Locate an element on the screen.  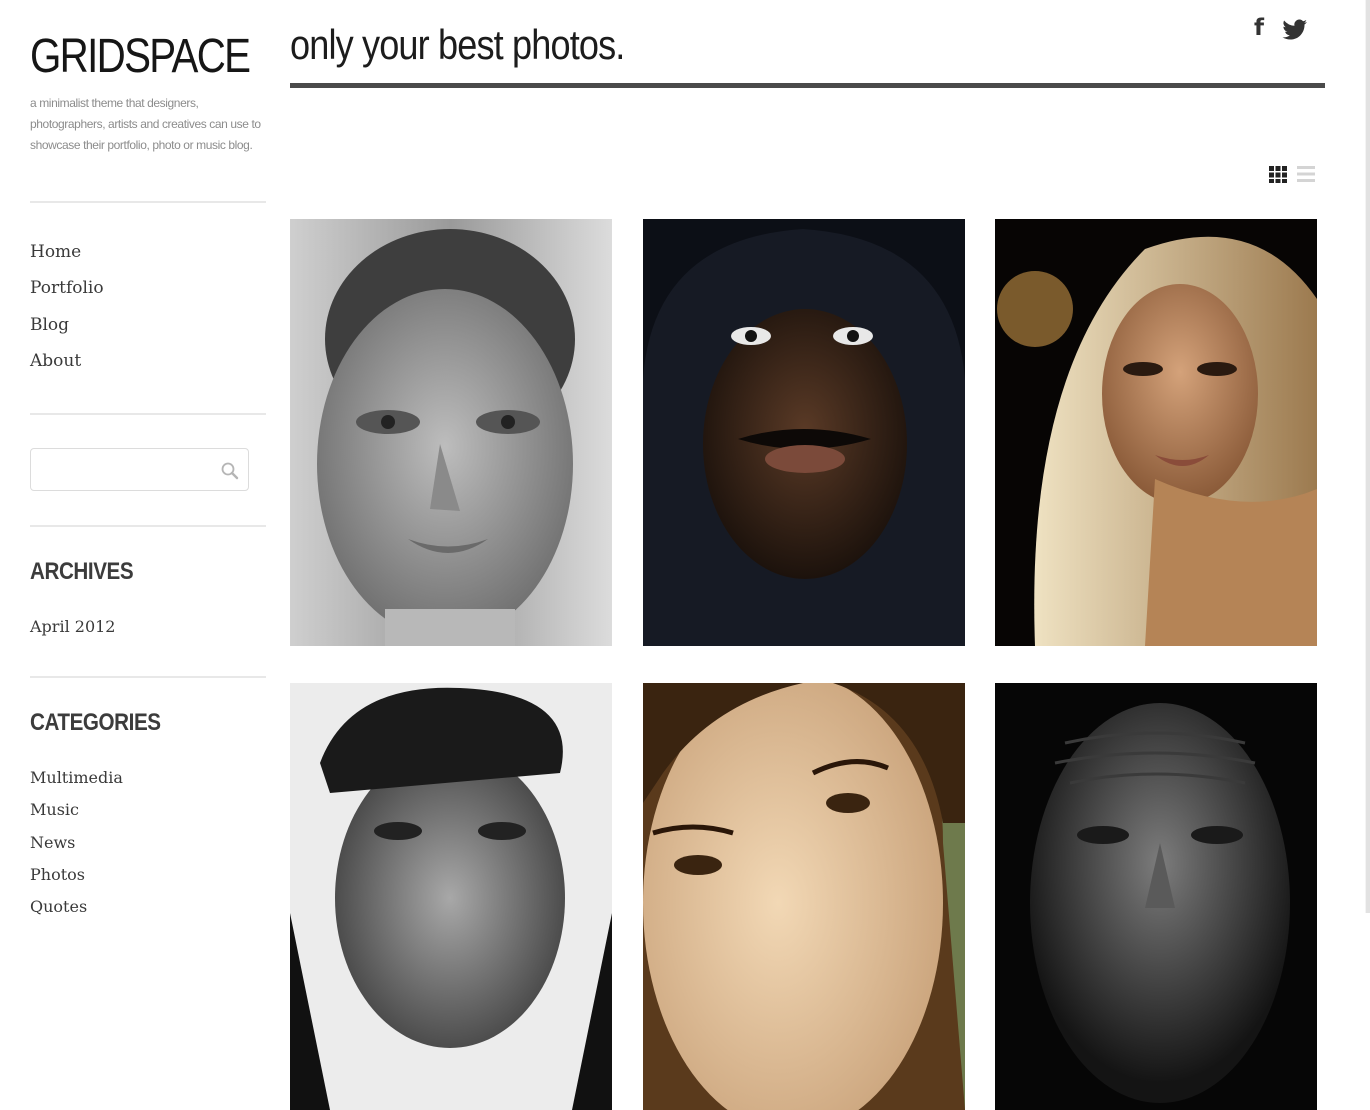
portrait-man-hood is located at coordinates (804, 432).